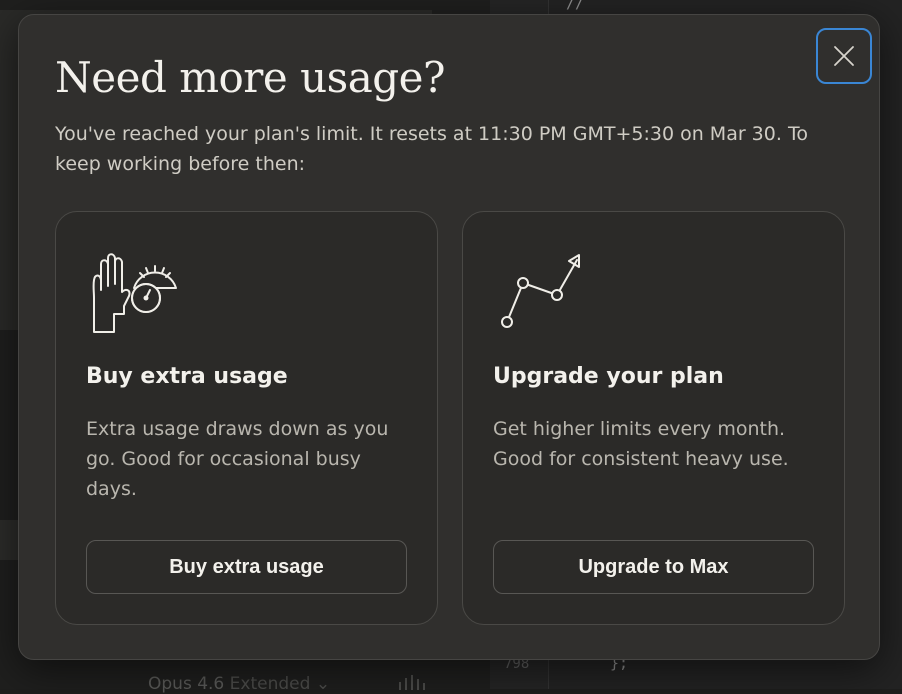  I want to click on audio-bars-icon, so click(414, 682).